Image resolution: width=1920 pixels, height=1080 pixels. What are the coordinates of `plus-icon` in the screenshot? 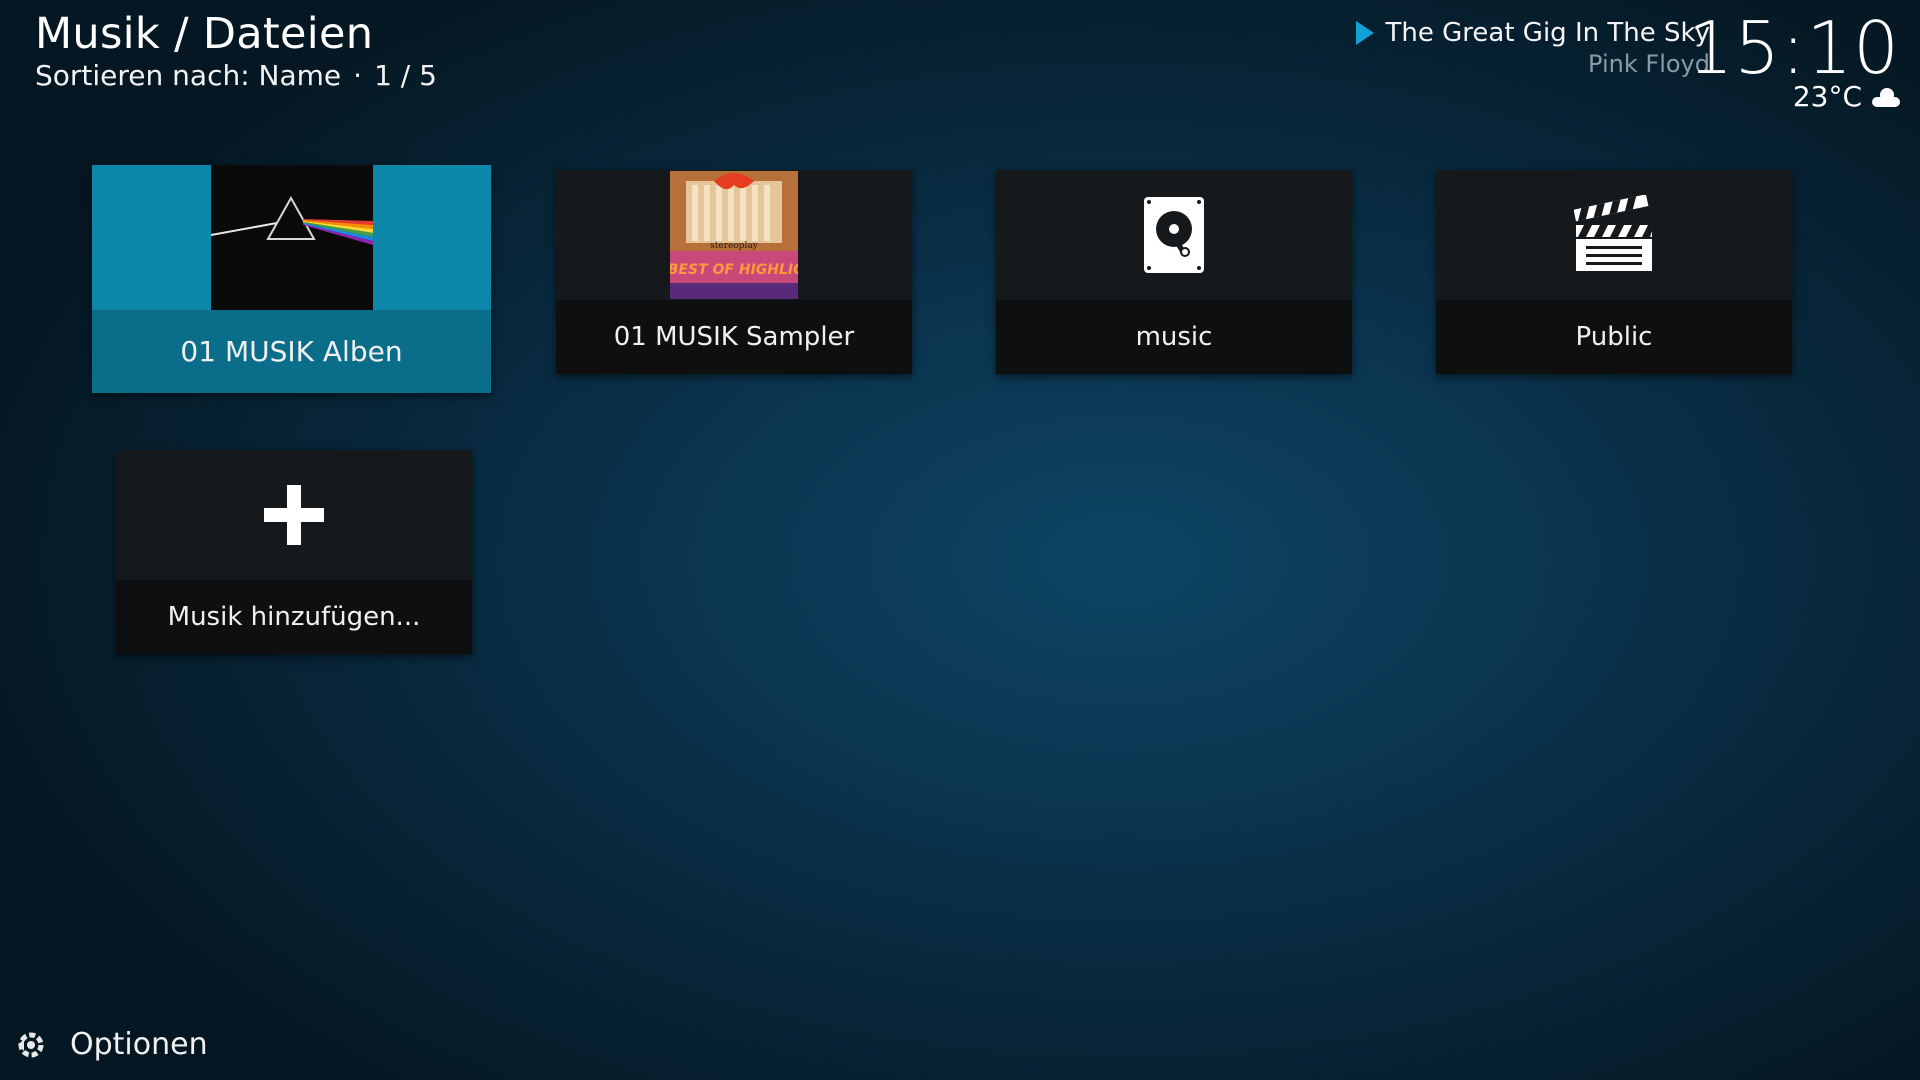 It's located at (294, 515).